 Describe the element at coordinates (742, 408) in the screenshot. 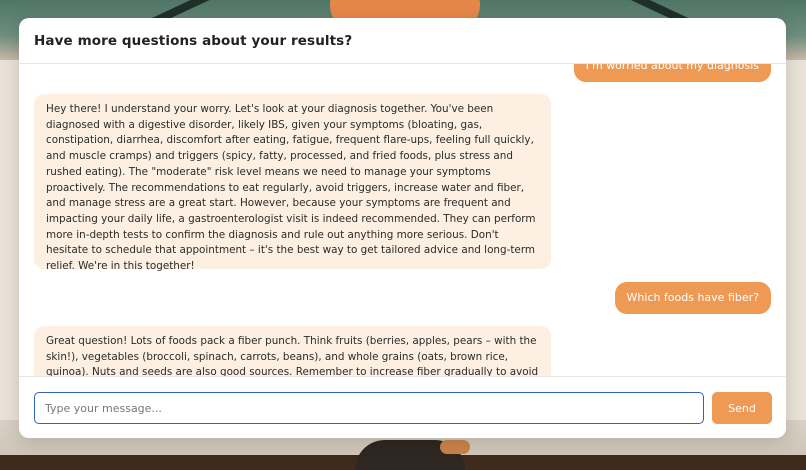

I see `send-button: Send` at that location.